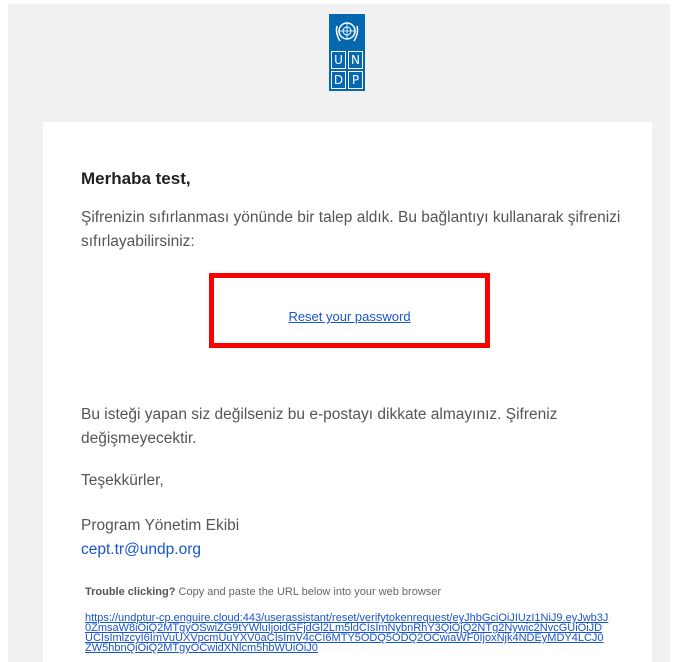  What do you see at coordinates (338, 80) in the screenshot?
I see `logo-letter-d: D` at bounding box center [338, 80].